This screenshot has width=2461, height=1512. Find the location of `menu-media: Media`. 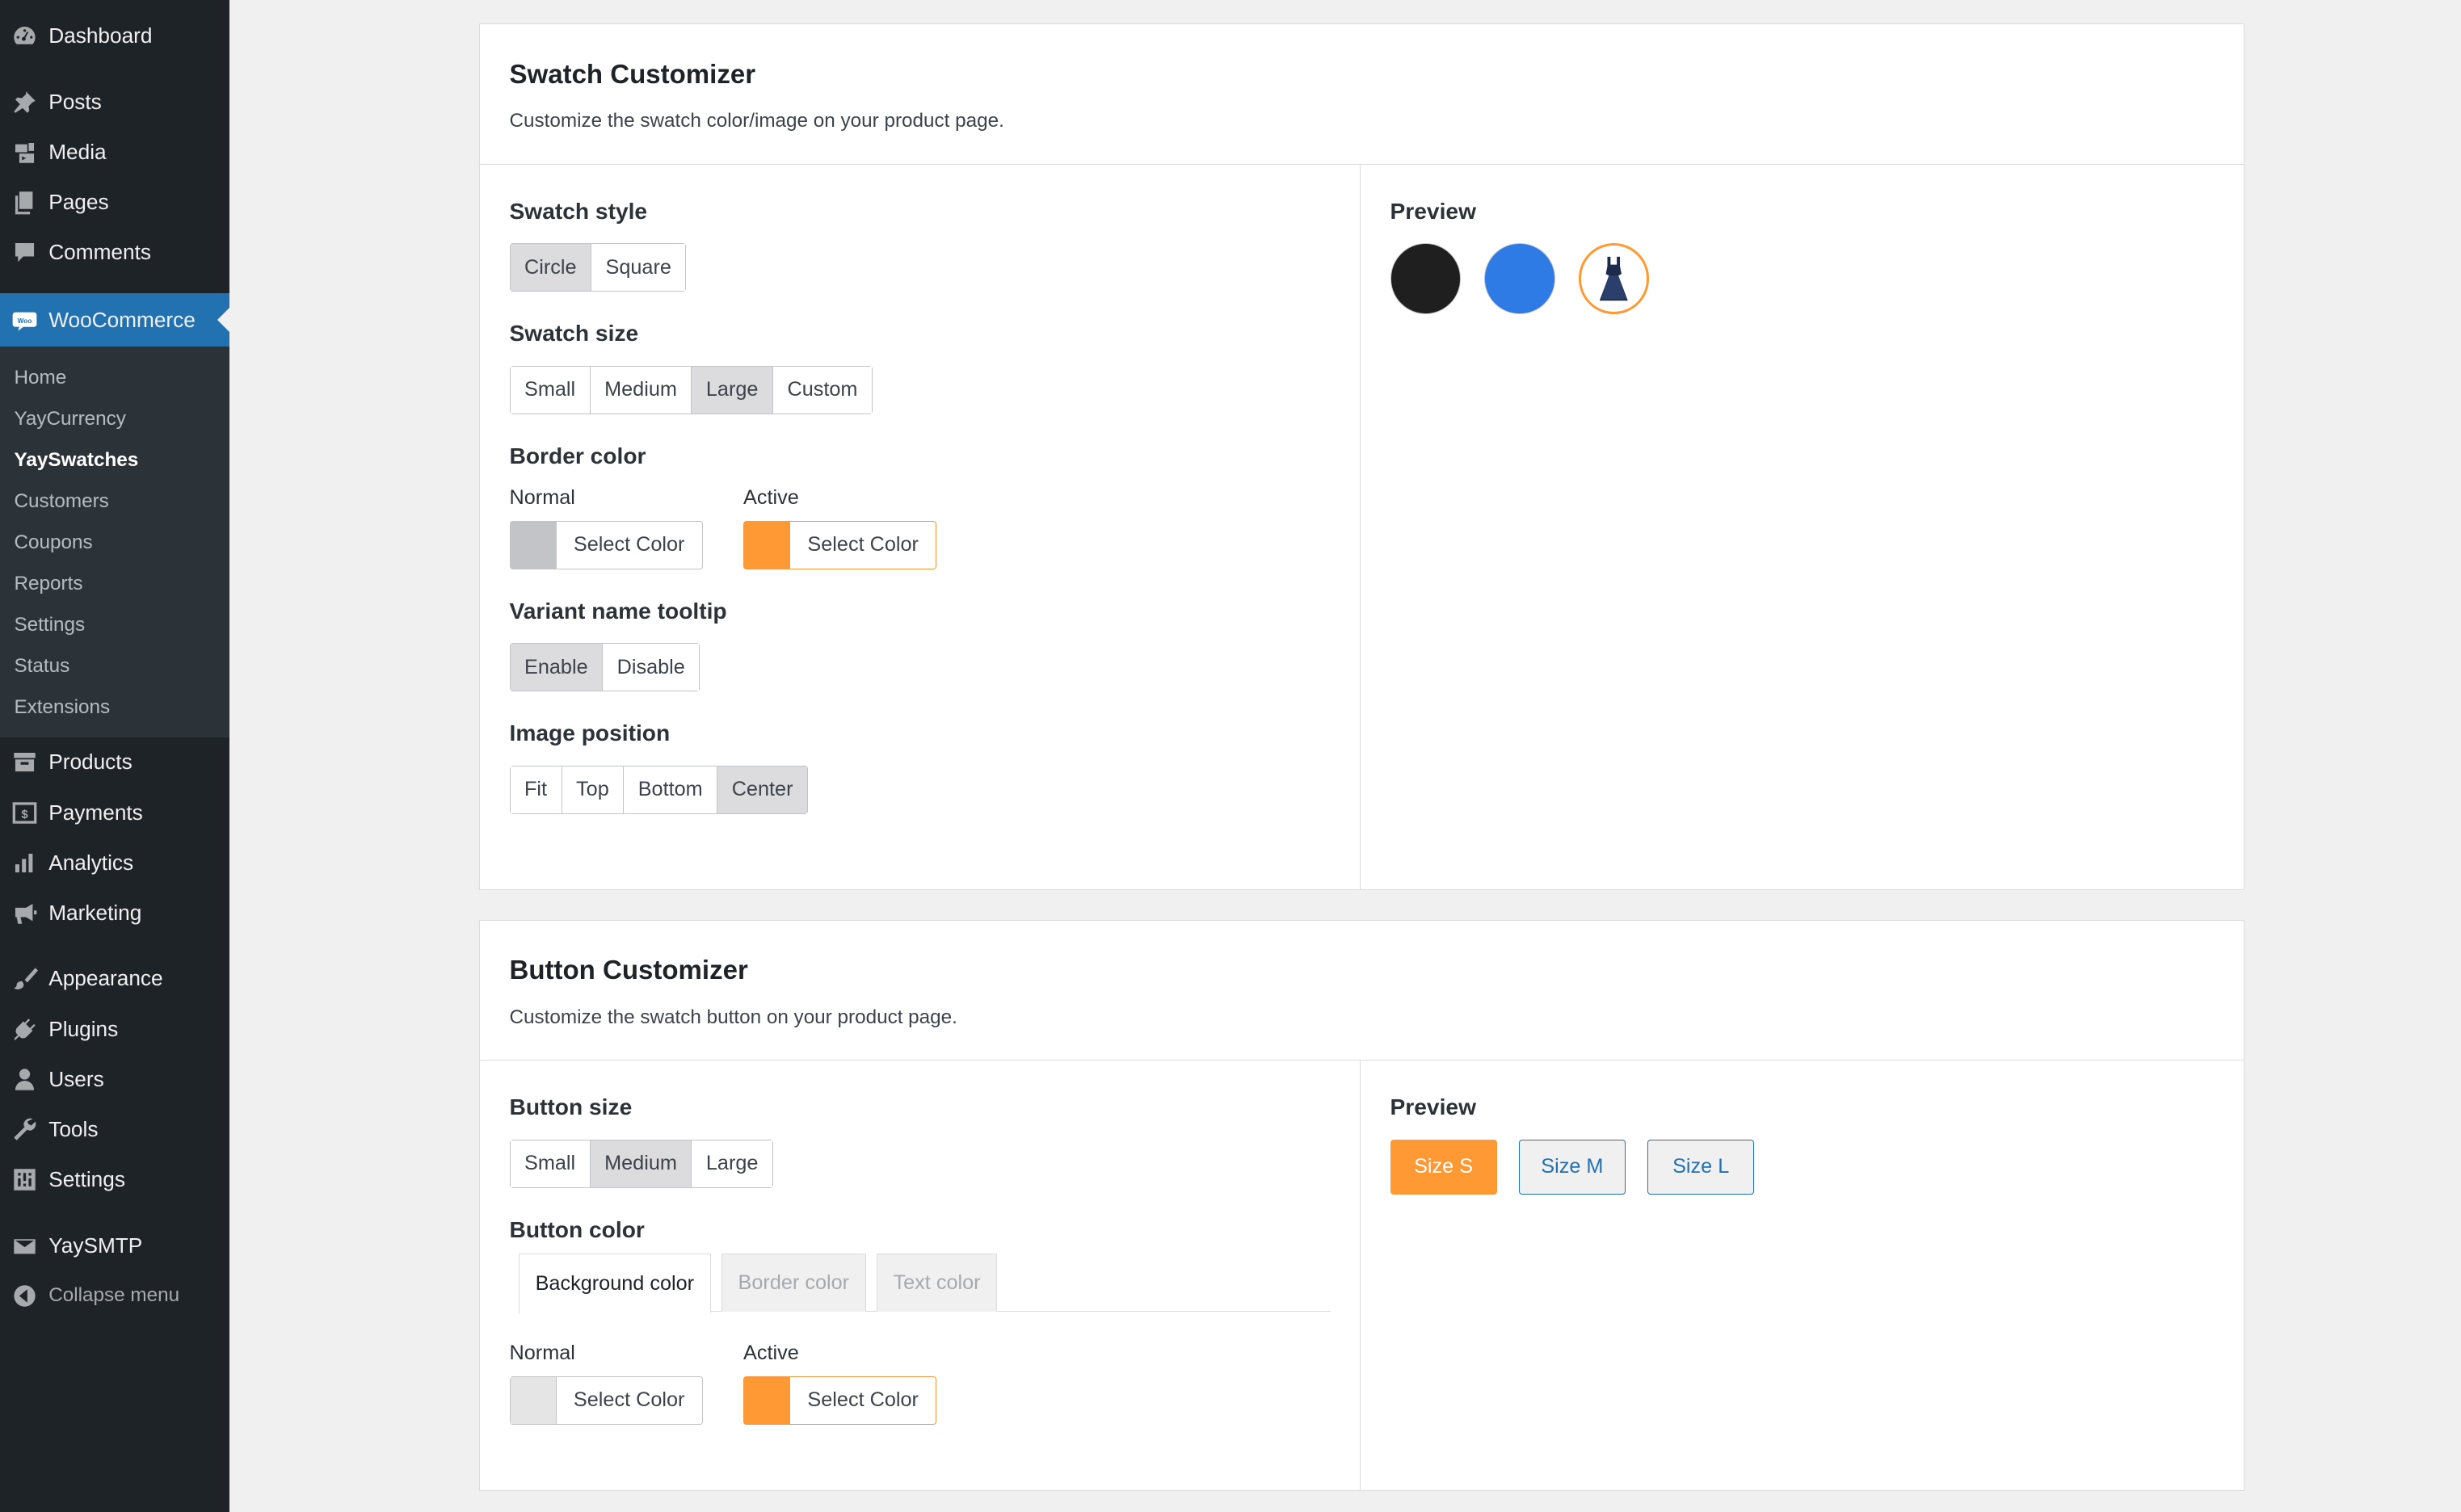

menu-media: Media is located at coordinates (114, 152).